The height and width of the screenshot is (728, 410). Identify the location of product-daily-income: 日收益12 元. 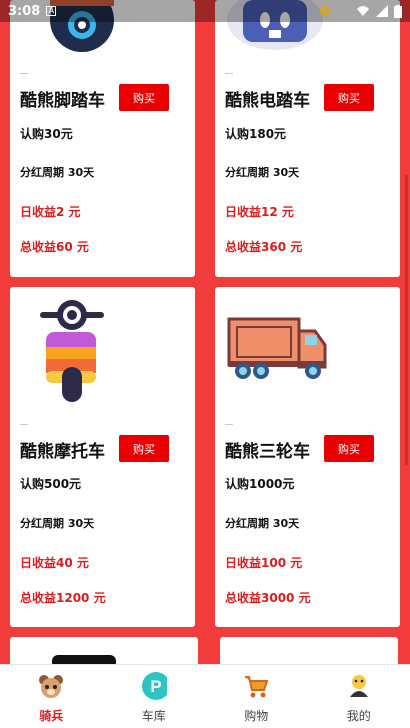
(259, 212).